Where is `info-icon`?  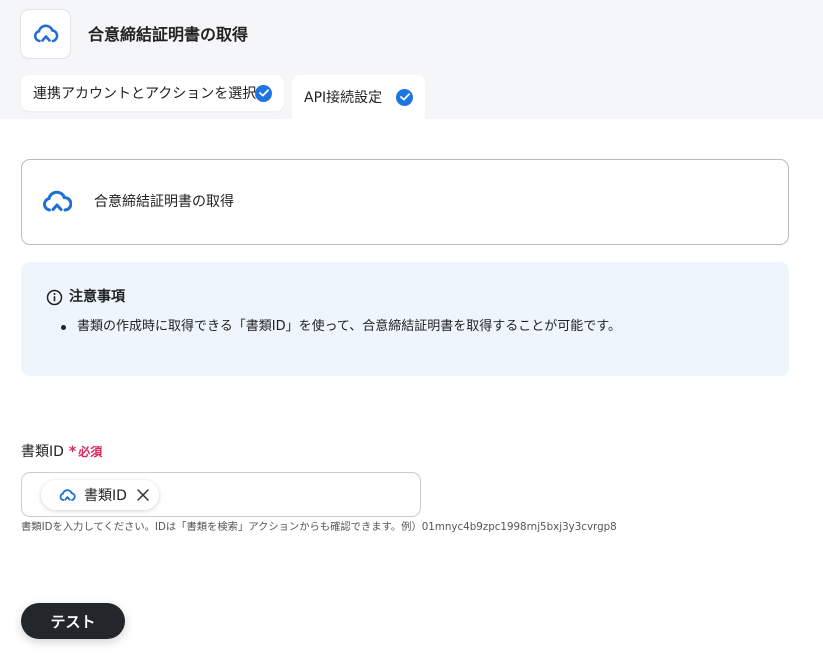 info-icon is located at coordinates (54, 297).